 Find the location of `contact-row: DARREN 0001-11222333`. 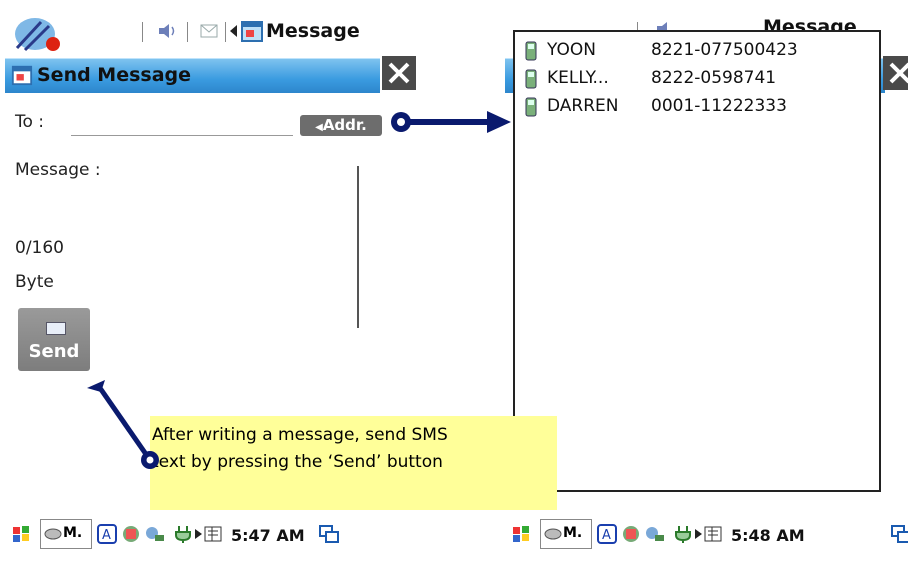

contact-row: DARREN 0001-11222333 is located at coordinates (695, 107).